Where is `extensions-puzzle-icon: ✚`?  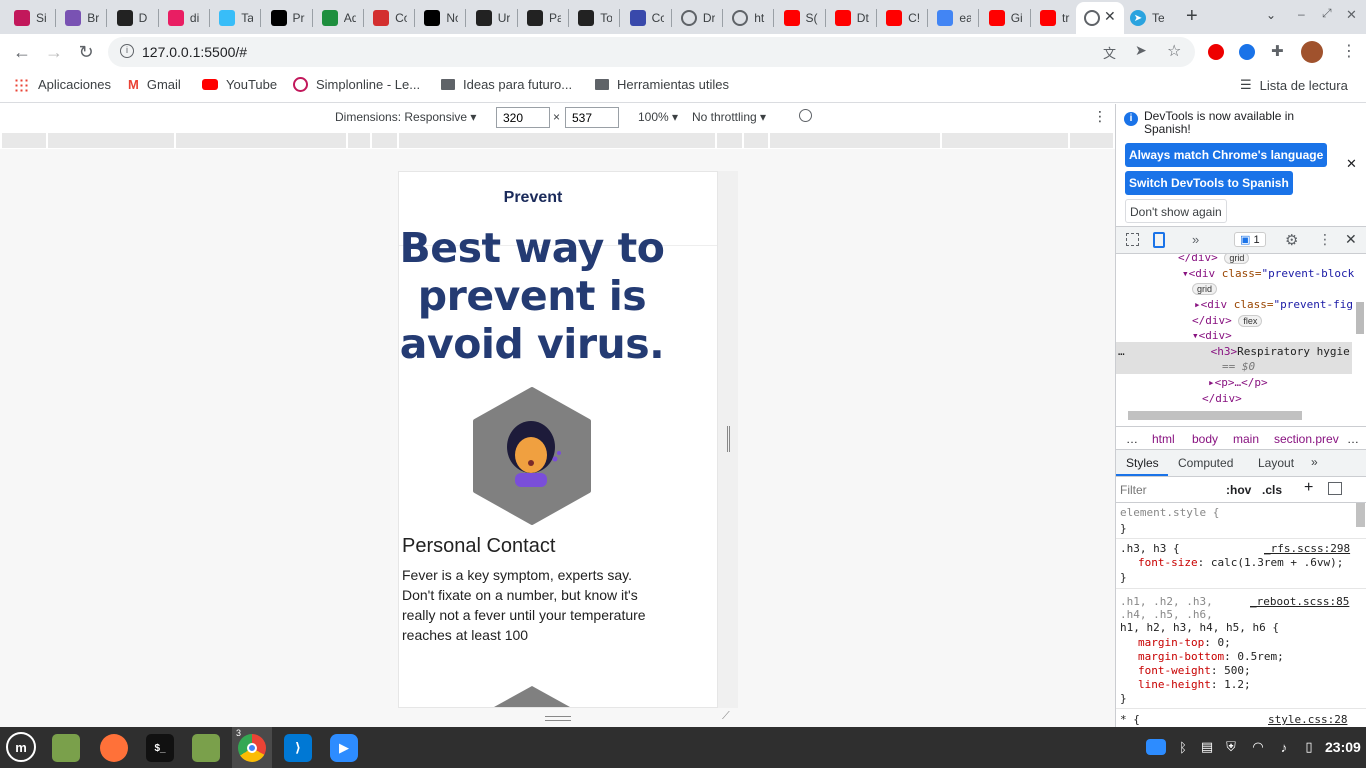
extensions-puzzle-icon: ✚ is located at coordinates (1277, 51).